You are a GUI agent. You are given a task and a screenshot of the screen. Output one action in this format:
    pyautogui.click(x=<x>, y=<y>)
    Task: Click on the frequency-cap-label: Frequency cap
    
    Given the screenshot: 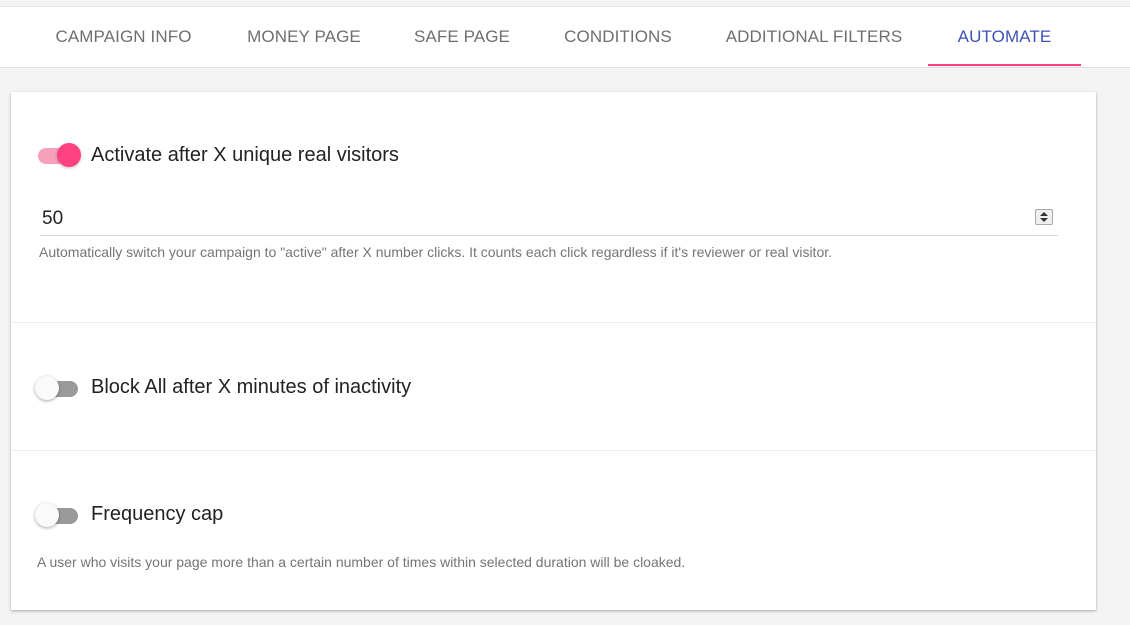 What is the action you would take?
    pyautogui.click(x=157, y=514)
    